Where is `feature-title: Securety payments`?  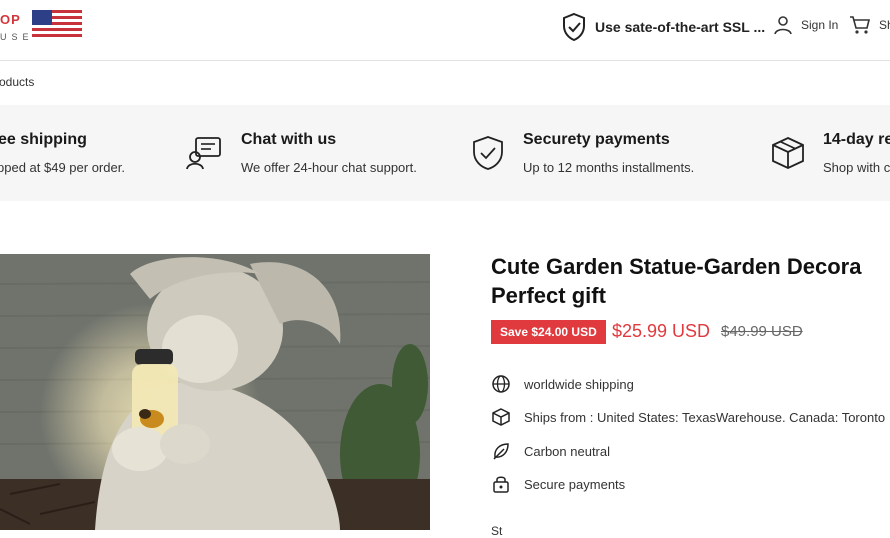 feature-title: Securety payments is located at coordinates (596, 139).